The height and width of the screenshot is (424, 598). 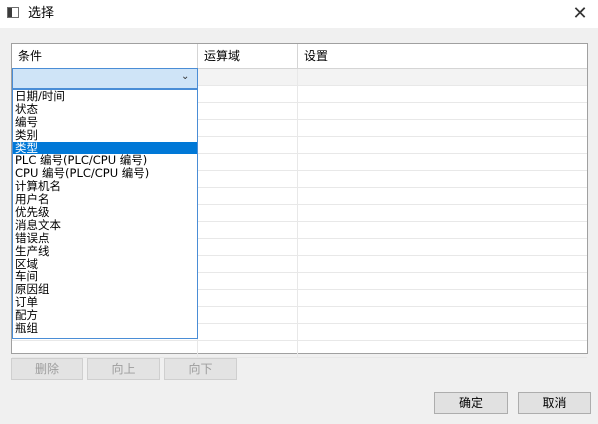 What do you see at coordinates (105, 238) in the screenshot?
I see `dropdown-option: 错误点` at bounding box center [105, 238].